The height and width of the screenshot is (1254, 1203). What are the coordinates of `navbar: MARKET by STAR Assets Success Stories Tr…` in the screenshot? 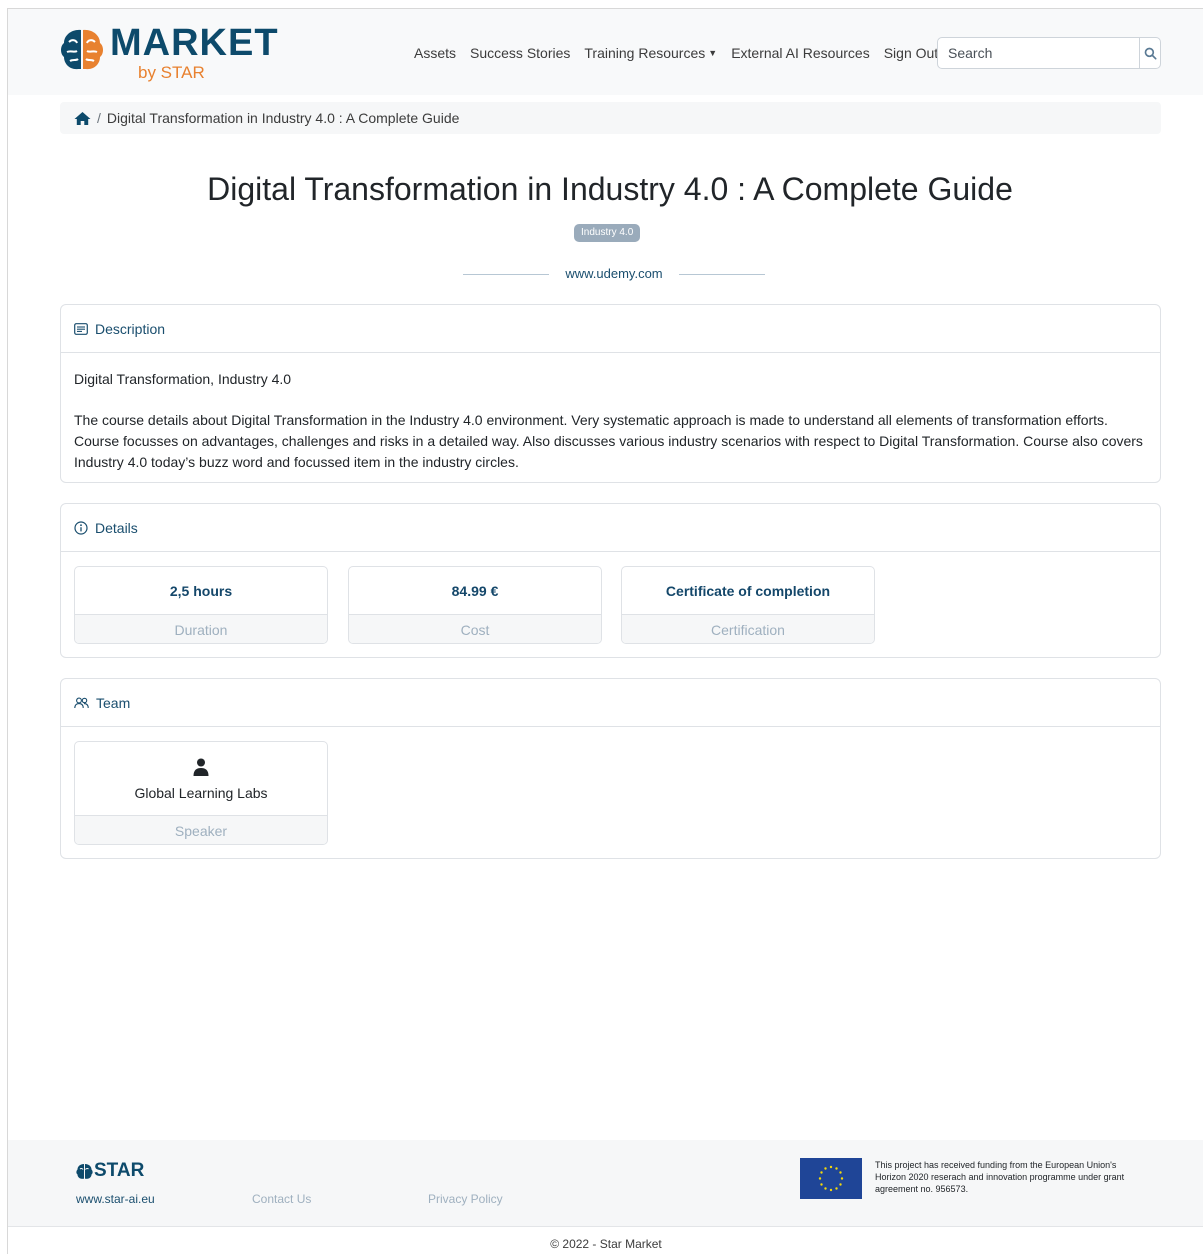 It's located at (605, 52).